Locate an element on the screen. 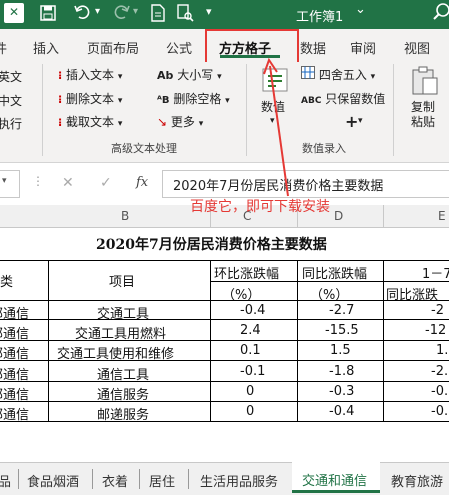  cell-item: 邮递服务 is located at coordinates (123, 413).